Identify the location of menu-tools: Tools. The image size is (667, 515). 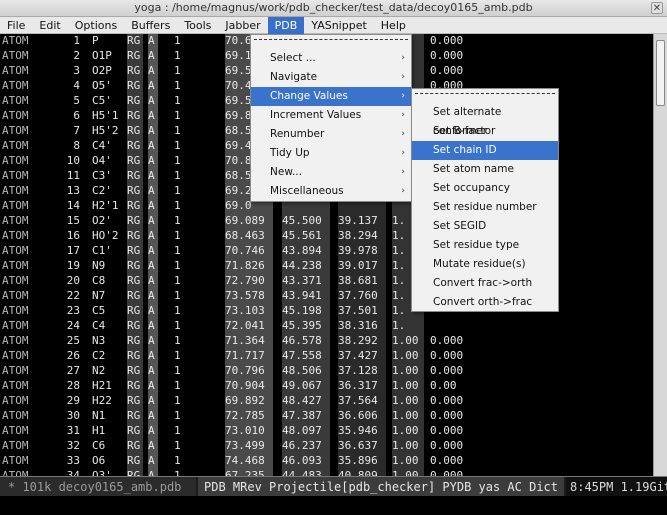
(197, 25).